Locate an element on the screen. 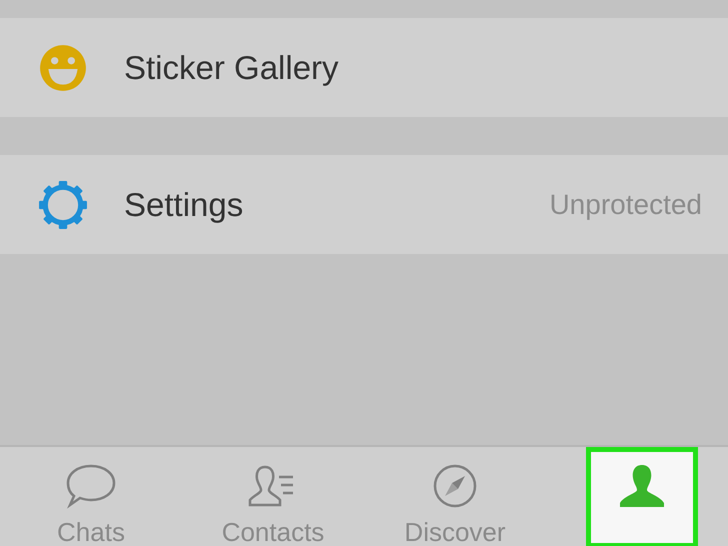  tab: Discover is located at coordinates (455, 496).